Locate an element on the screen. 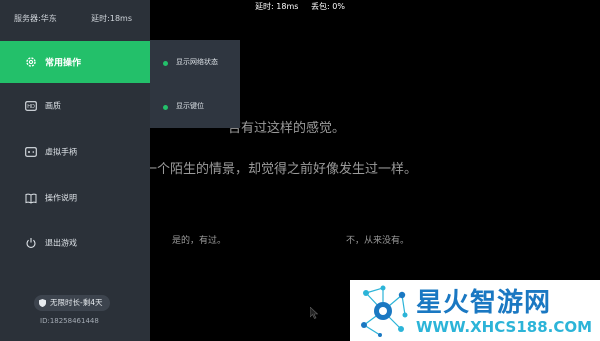 The height and width of the screenshot is (341, 600). mouse-cursor-icon is located at coordinates (314, 313).